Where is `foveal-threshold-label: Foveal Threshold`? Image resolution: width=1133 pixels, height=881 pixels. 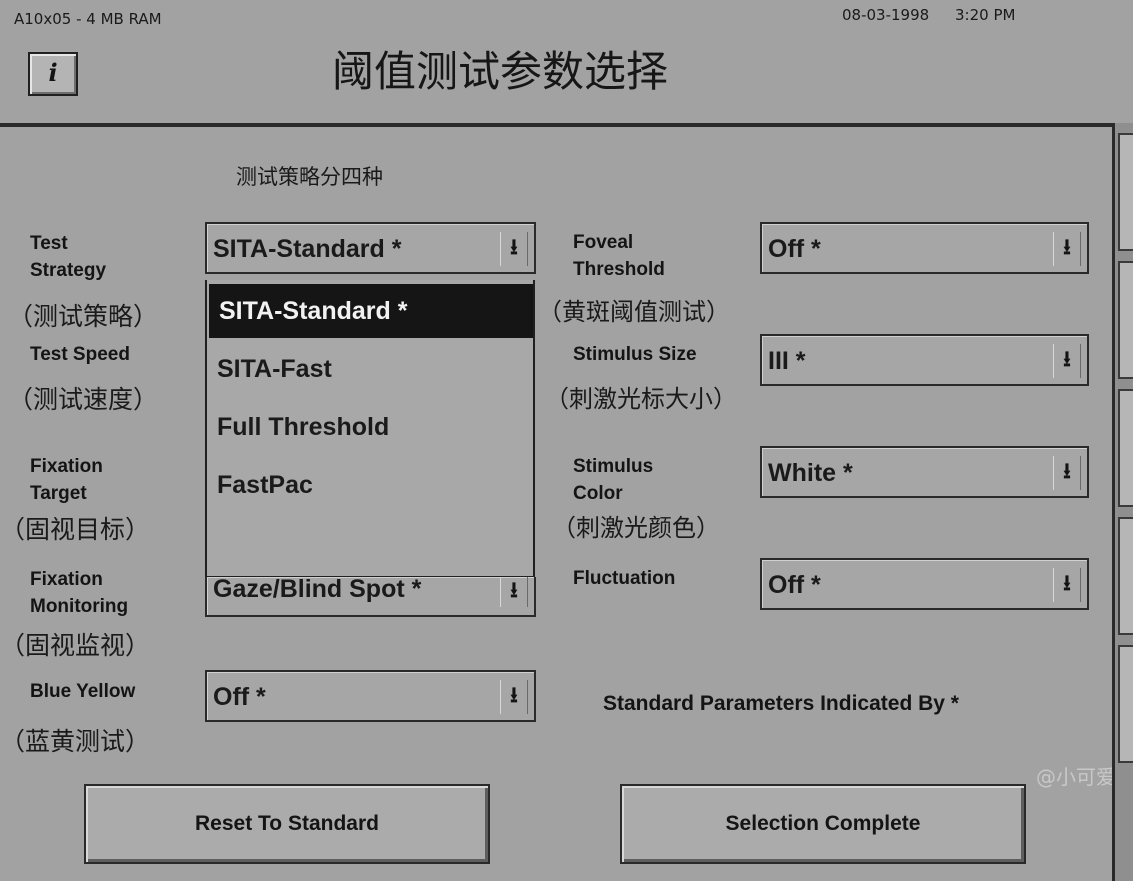
foveal-threshold-label: Foveal Threshold is located at coordinates (619, 256).